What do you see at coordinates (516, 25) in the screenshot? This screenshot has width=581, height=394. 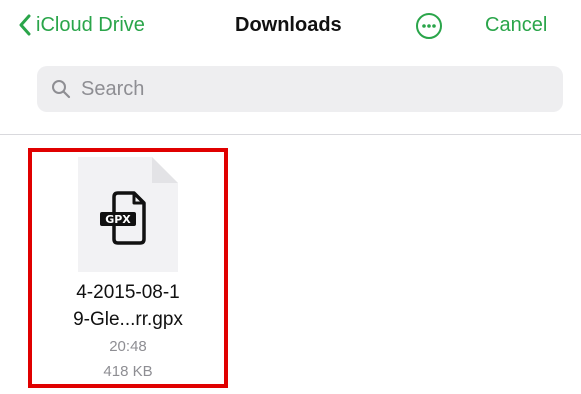 I see `cancel-button: Cancel` at bounding box center [516, 25].